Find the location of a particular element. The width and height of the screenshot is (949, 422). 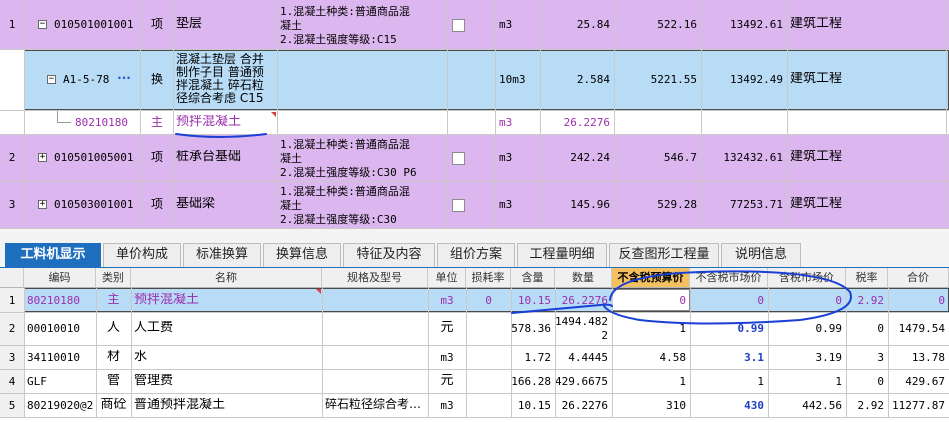

annotation-ellipse is located at coordinates (727, 297).